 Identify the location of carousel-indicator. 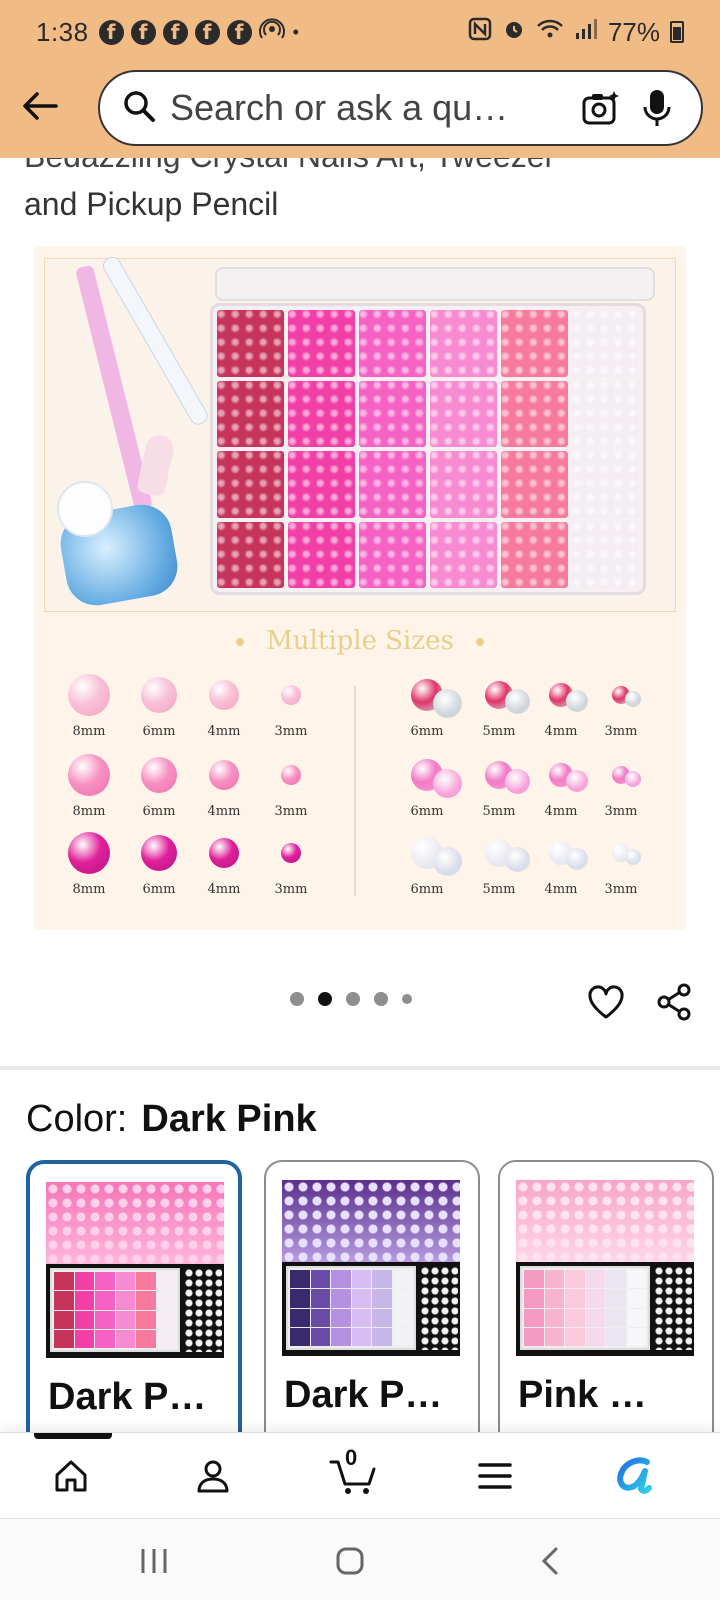
(351, 999).